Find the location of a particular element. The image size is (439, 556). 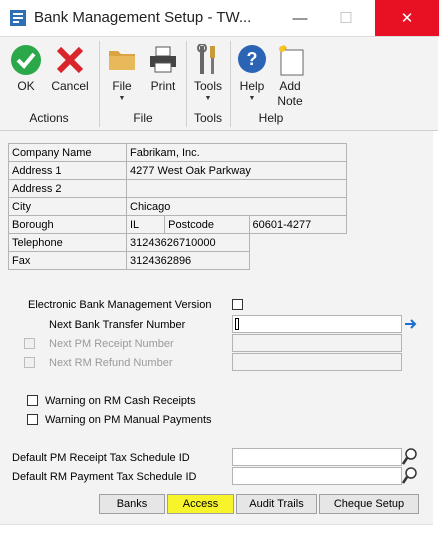

checkmark-icon is located at coordinates (26, 60).